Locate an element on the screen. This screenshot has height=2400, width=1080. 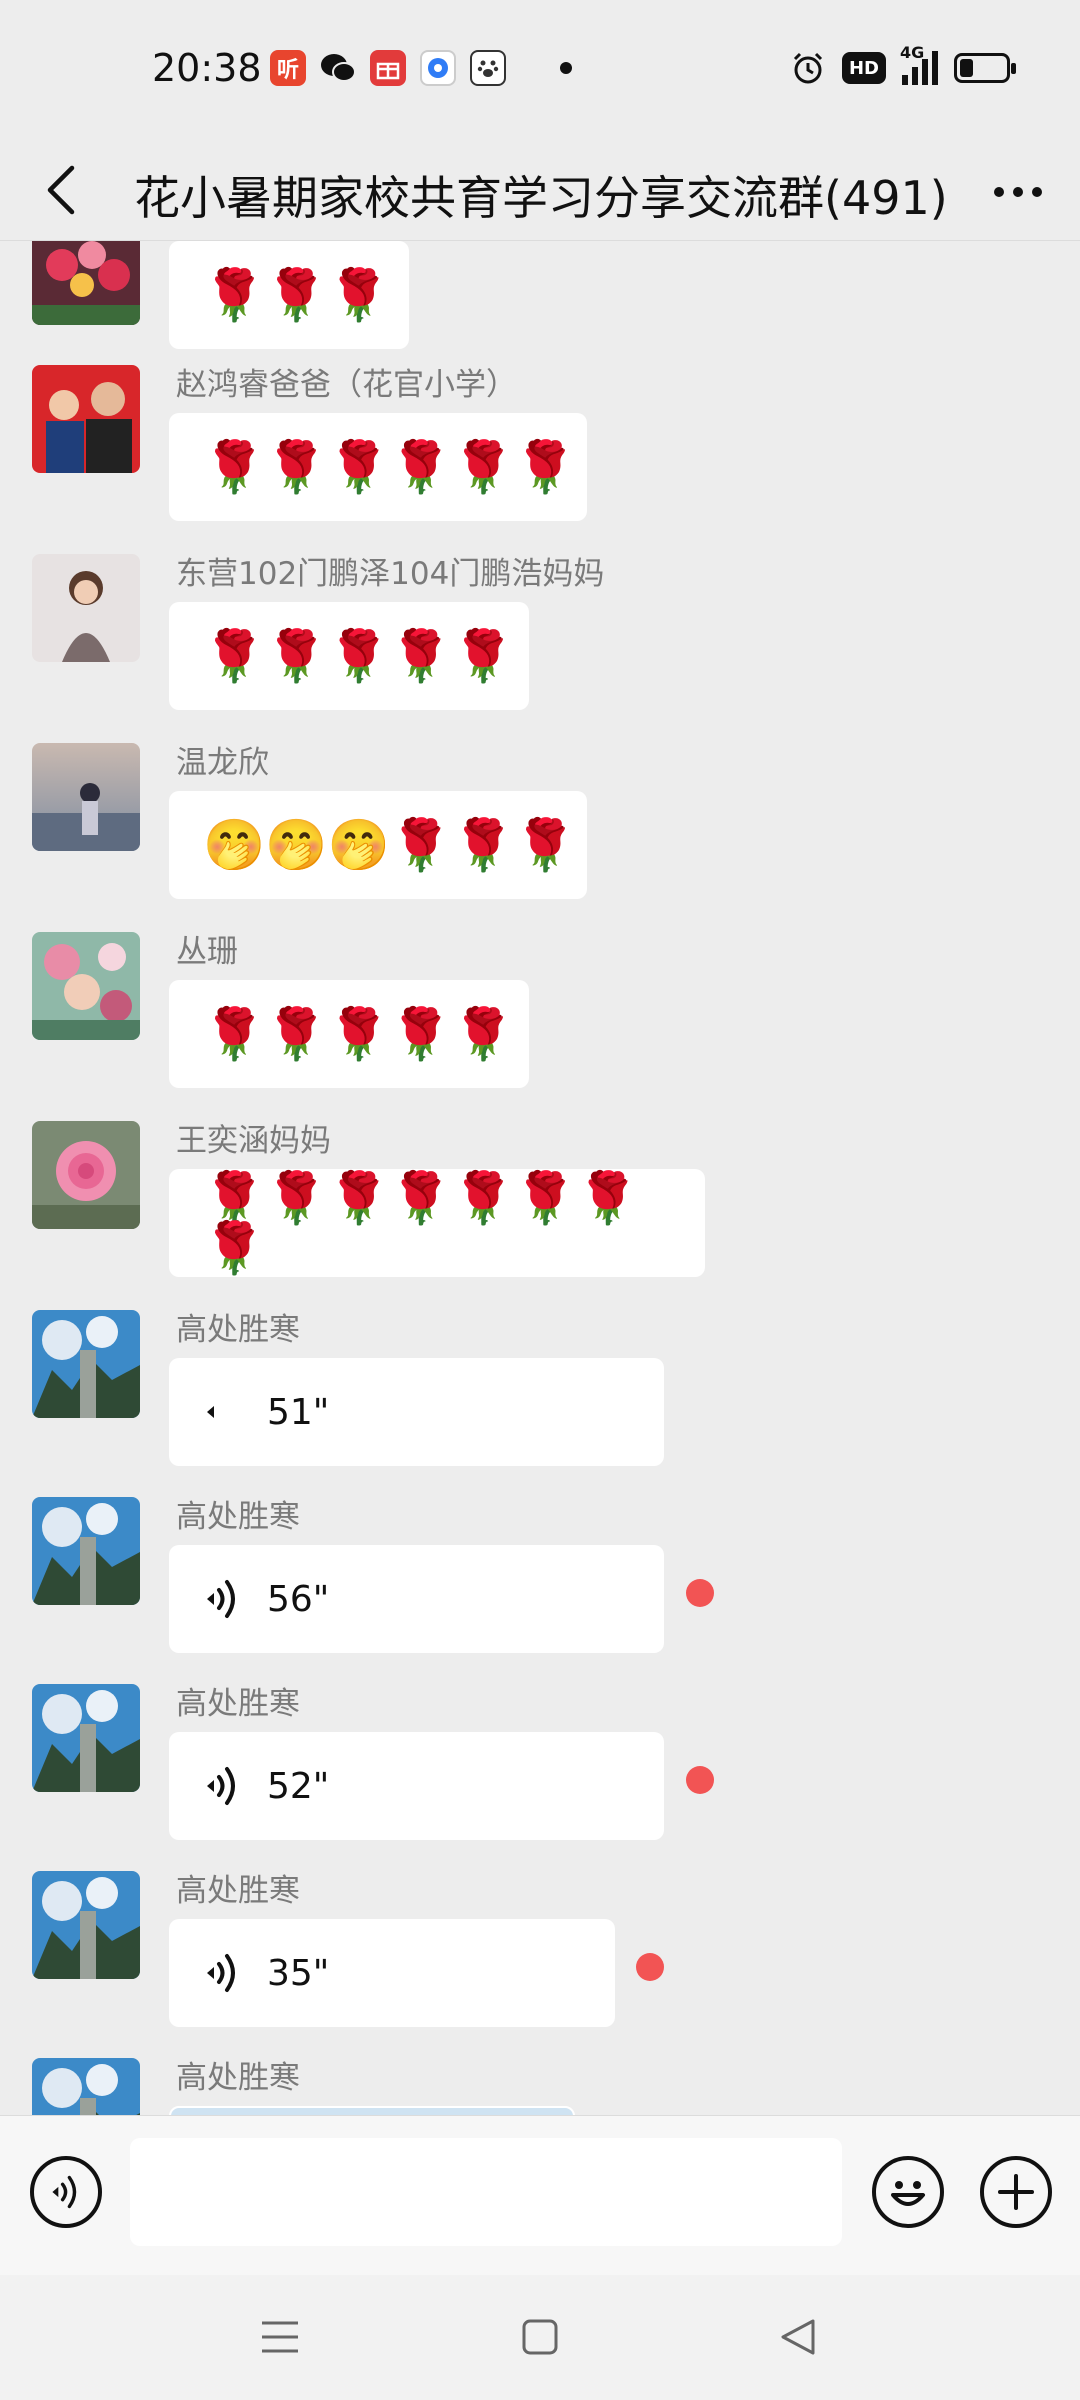
baidu-app-icon is located at coordinates (488, 68).